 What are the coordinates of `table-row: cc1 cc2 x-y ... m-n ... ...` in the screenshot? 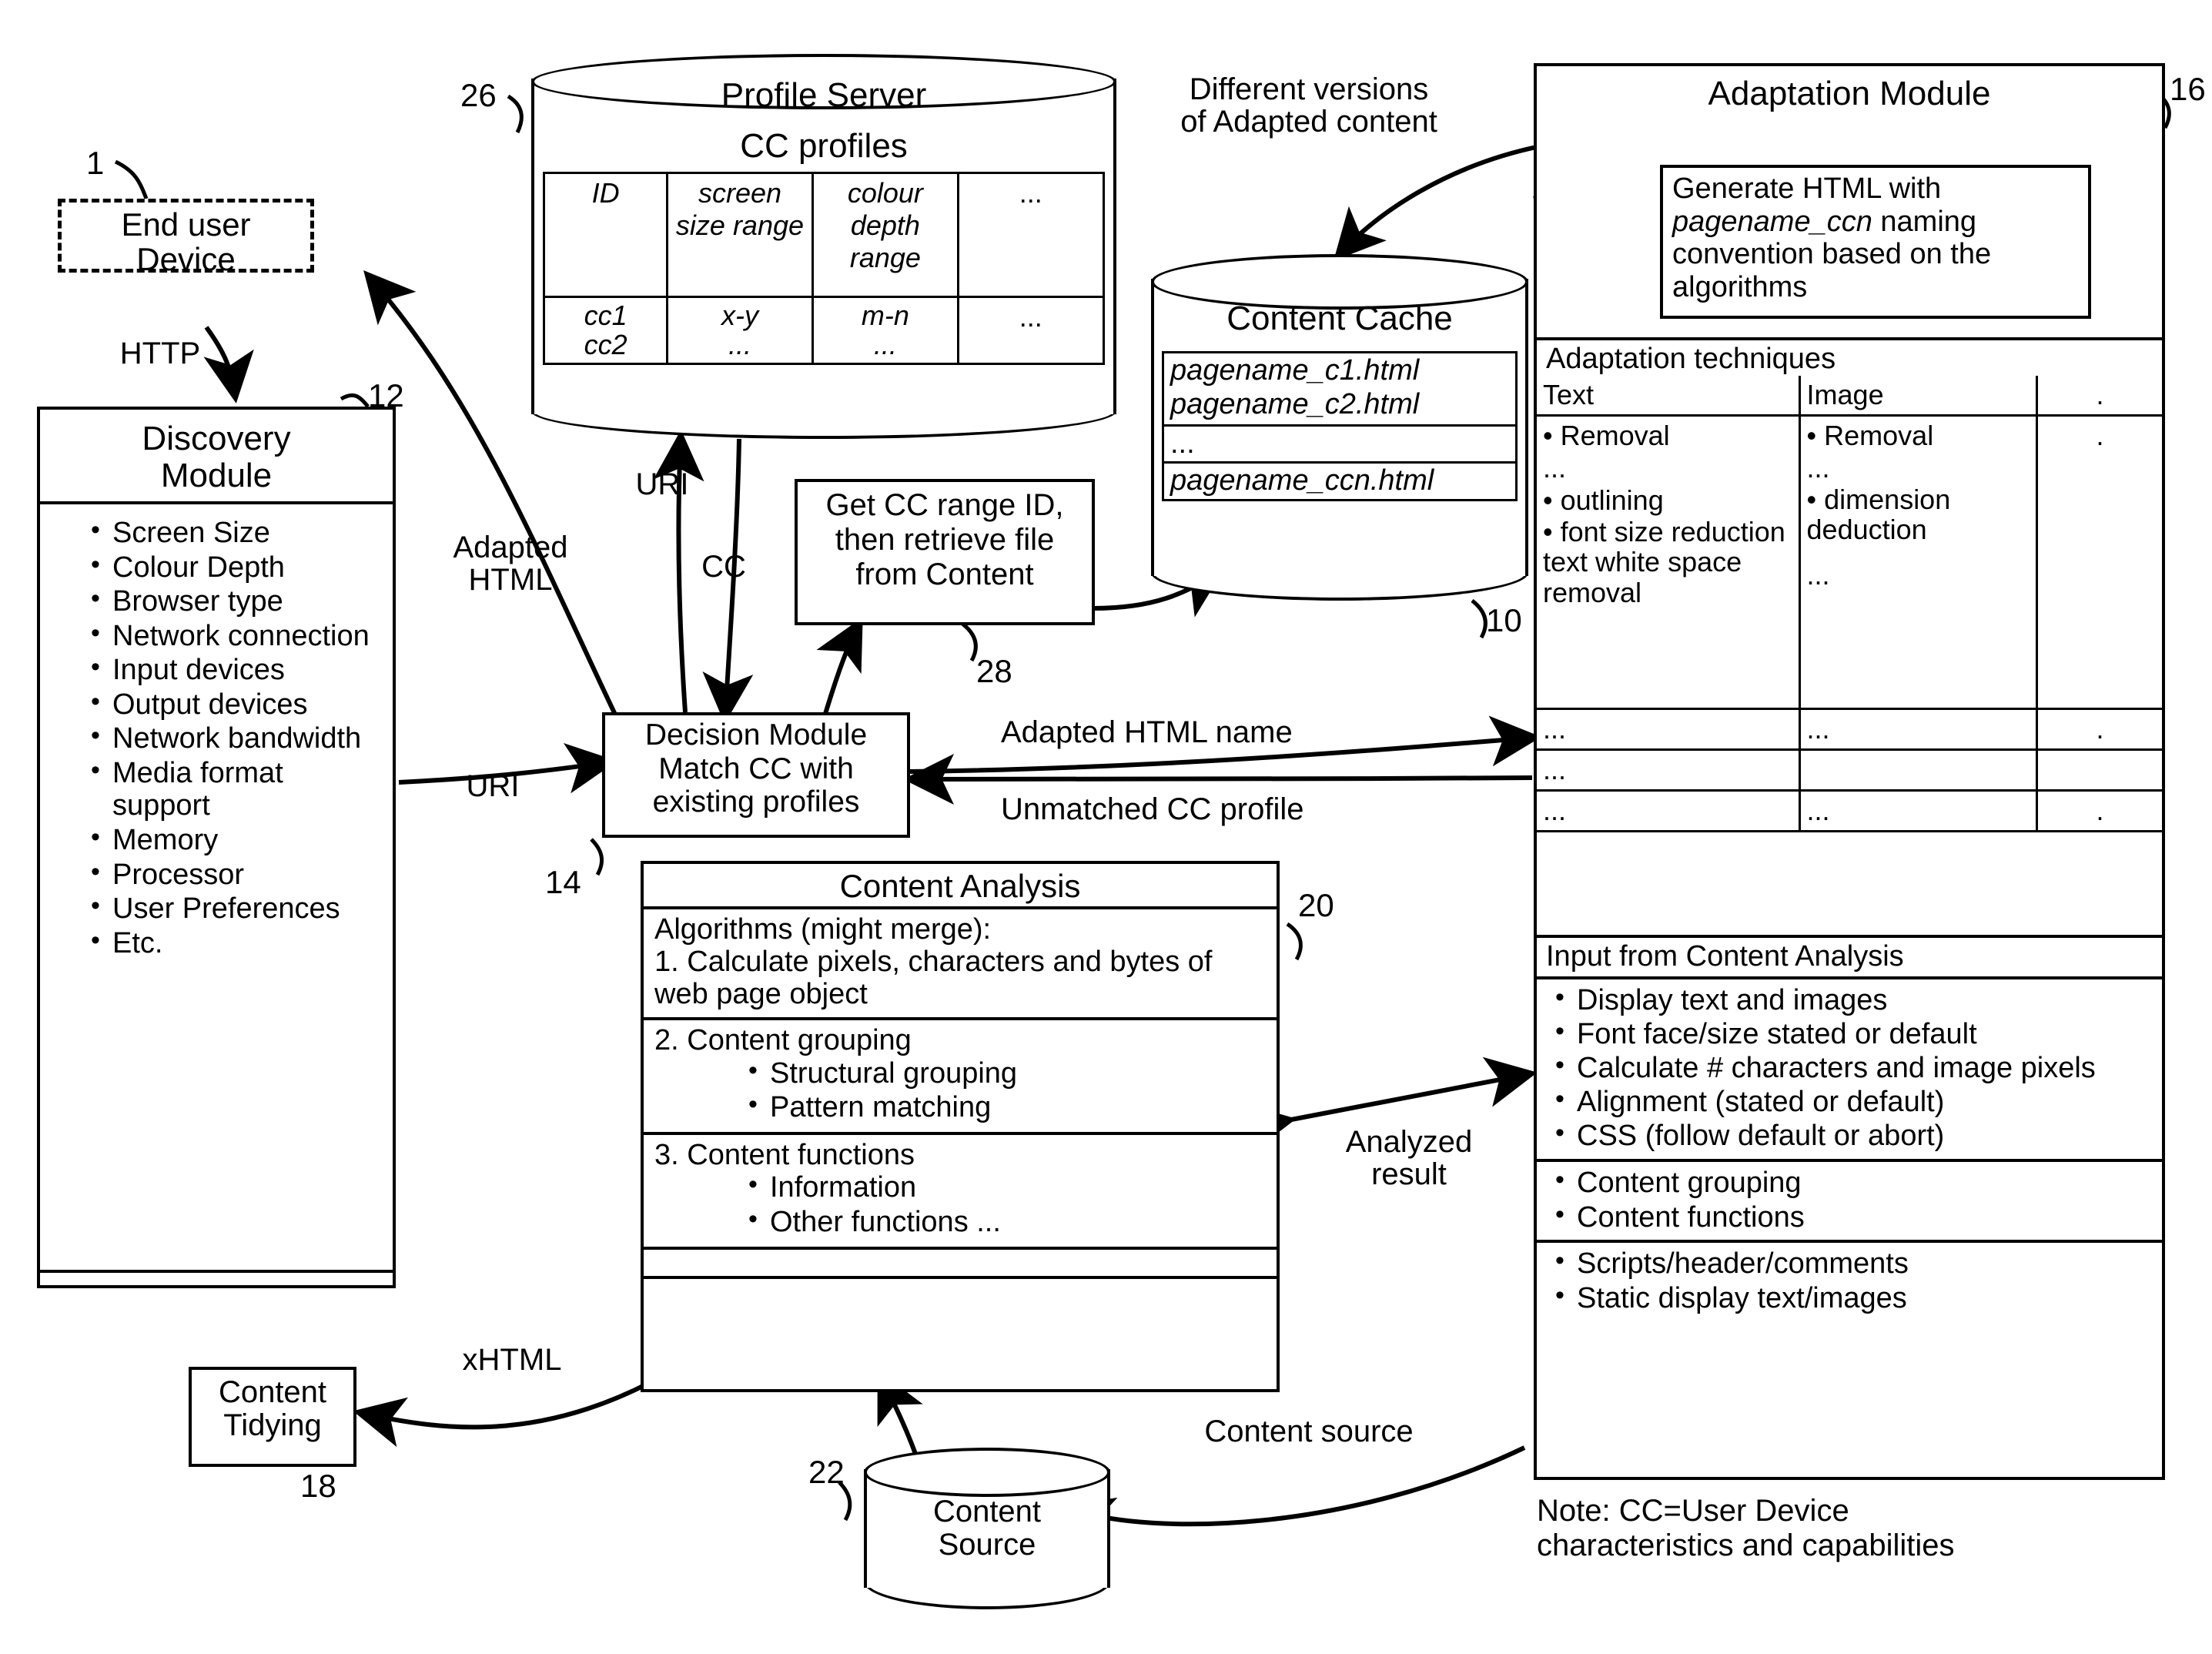 It's located at (824, 330).